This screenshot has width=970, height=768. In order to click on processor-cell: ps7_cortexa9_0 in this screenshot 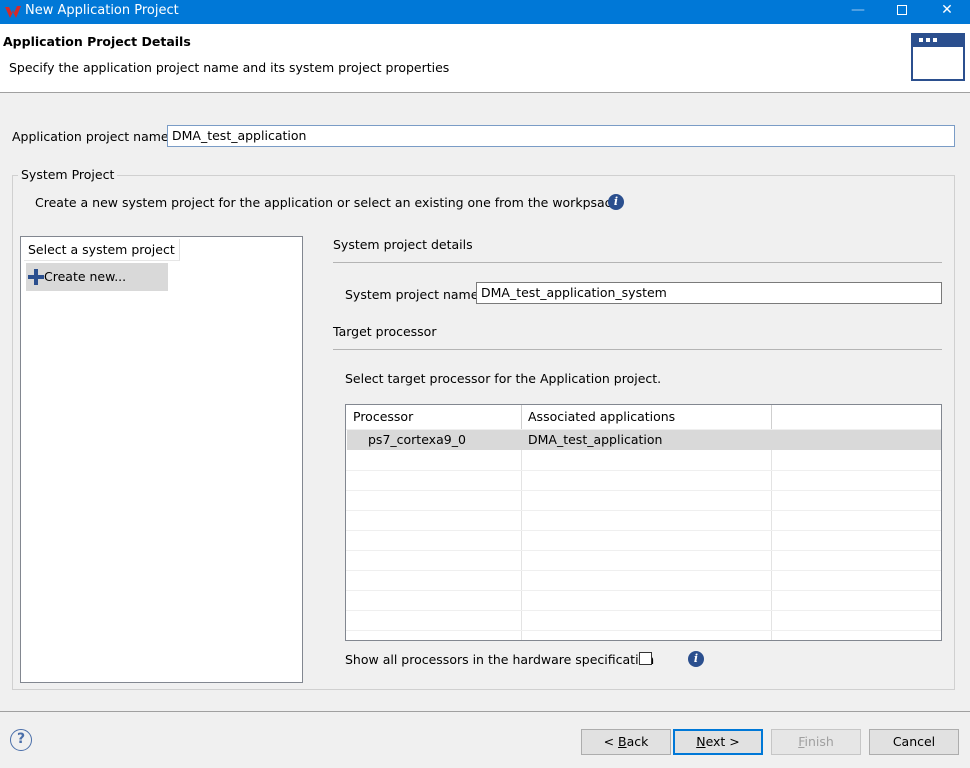, I will do `click(417, 439)`.